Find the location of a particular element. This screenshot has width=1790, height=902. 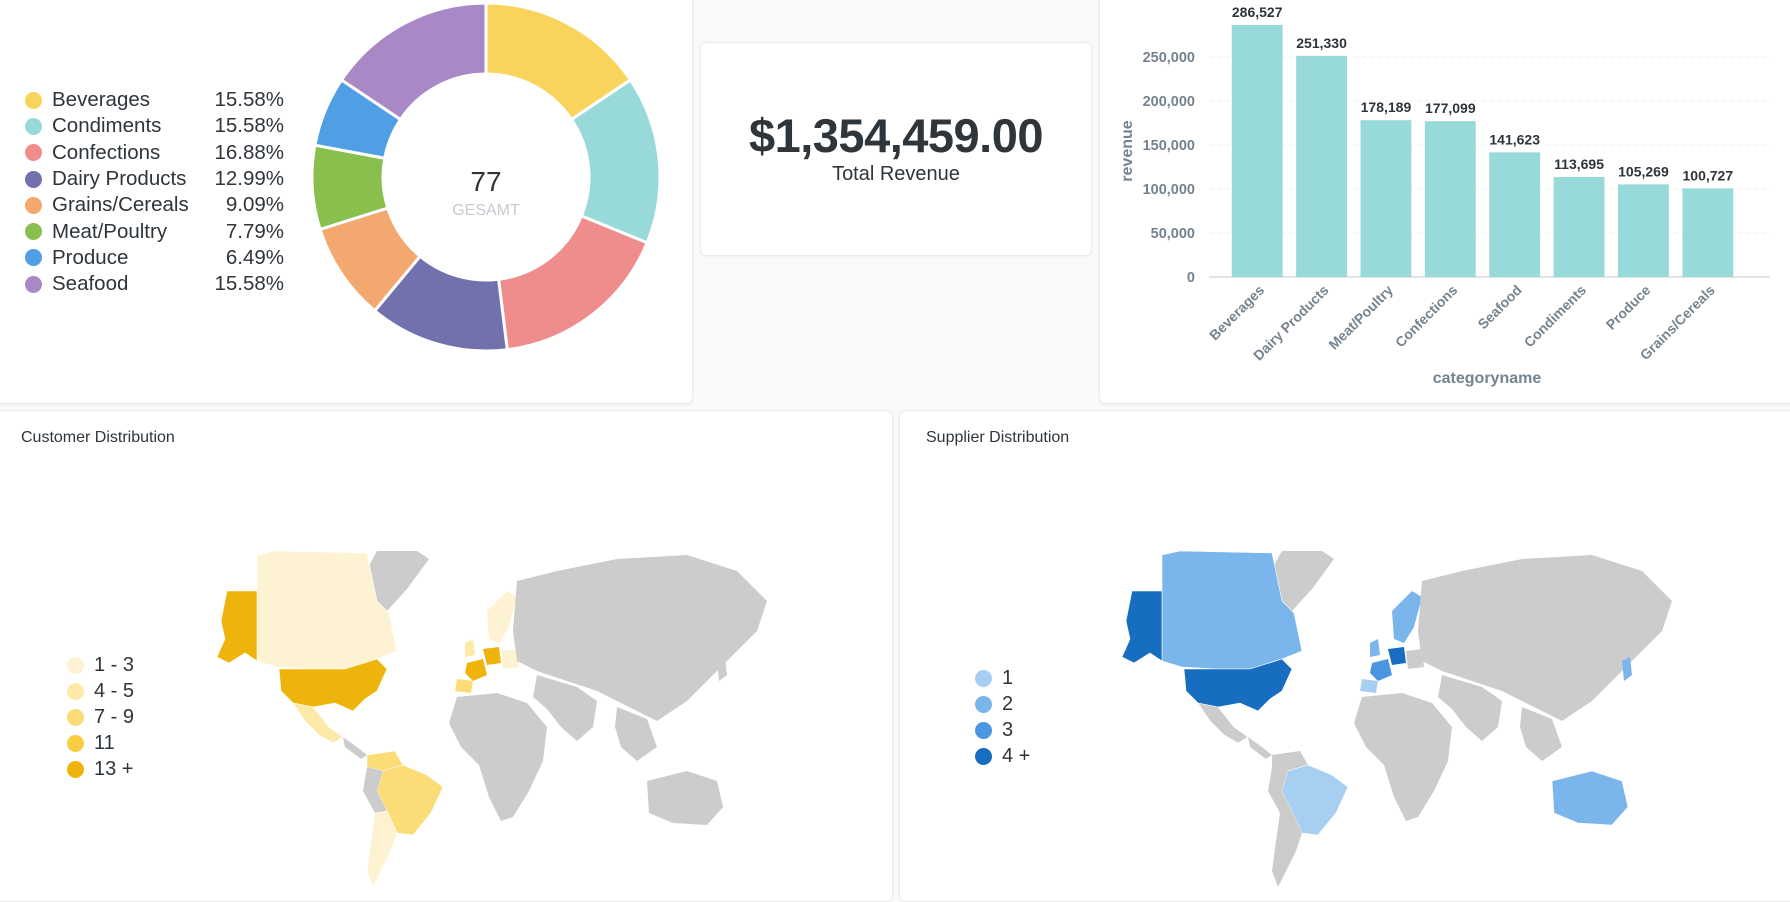

bar-value-label: 286,527 is located at coordinates (1257, 12).